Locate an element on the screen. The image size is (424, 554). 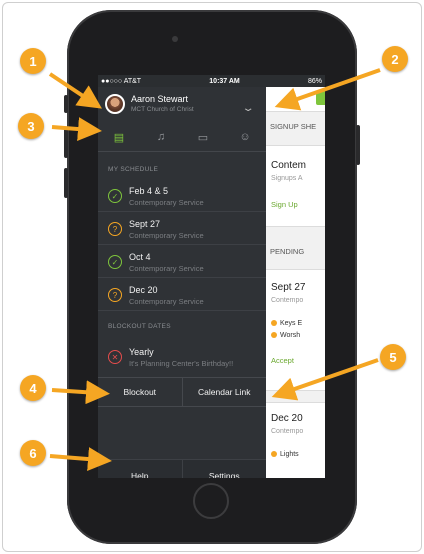
blockout-item-title: Yearly is located at coordinates (141, 352).